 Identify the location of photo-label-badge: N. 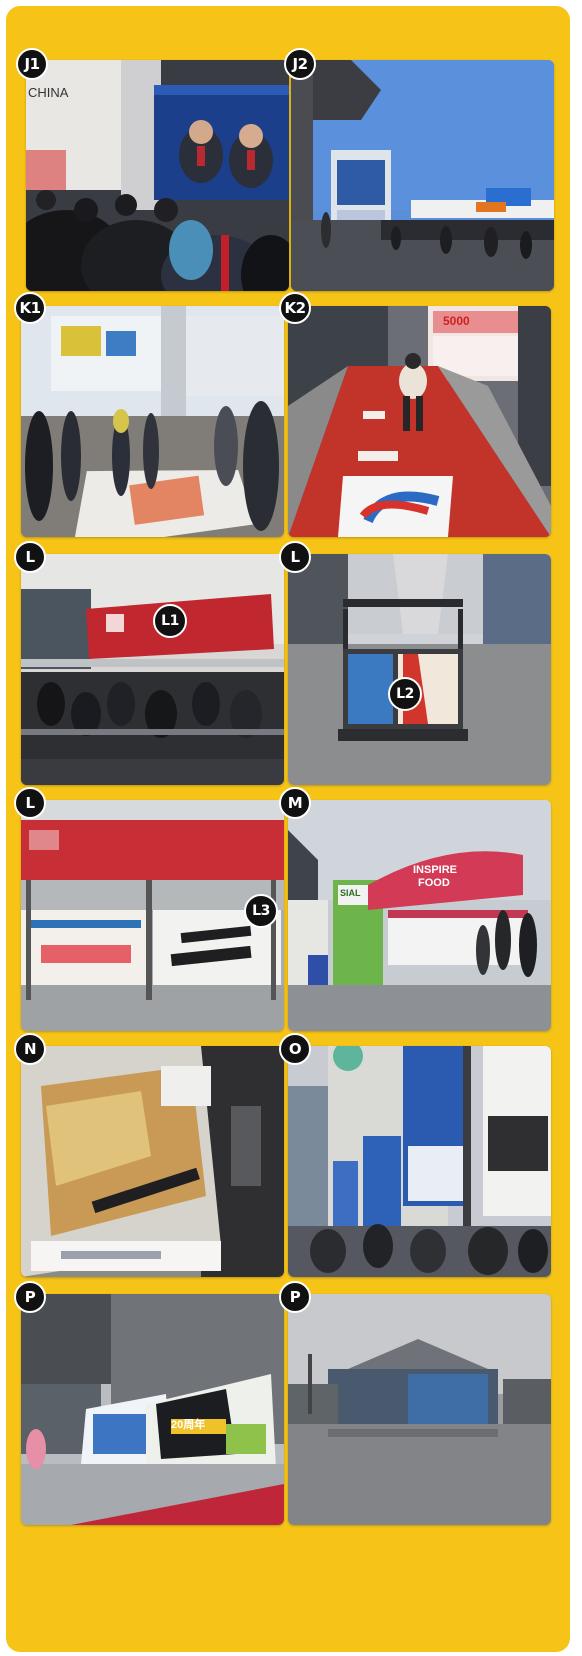
(30, 1049).